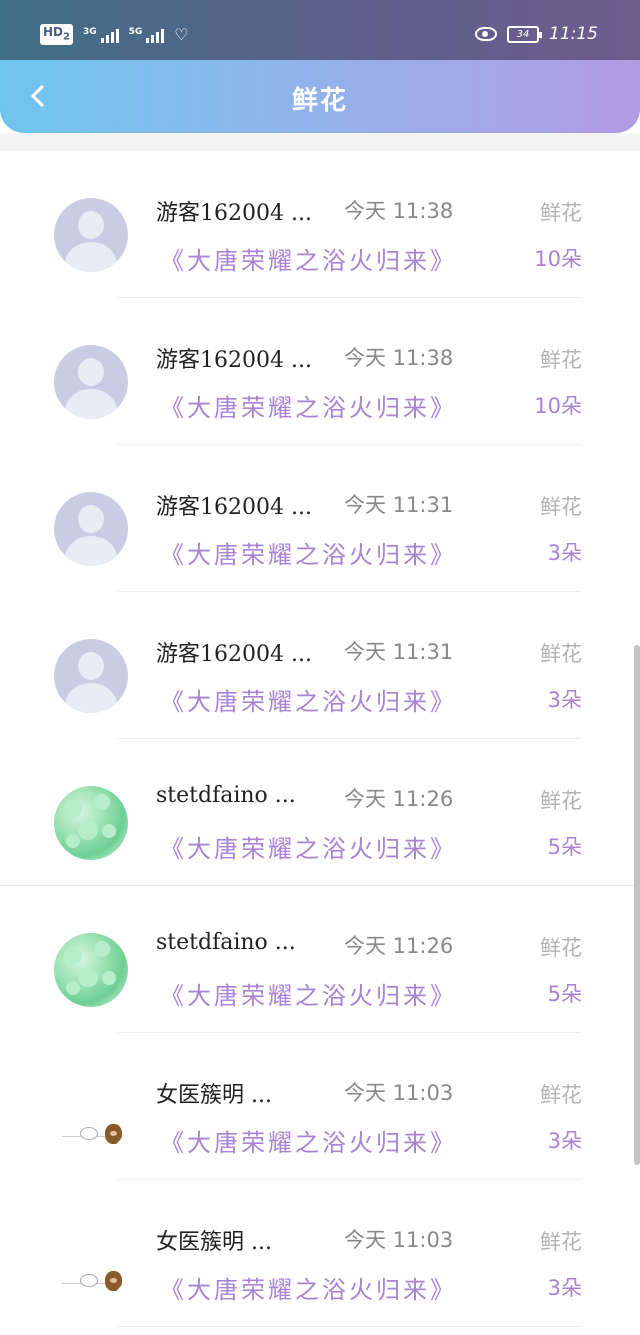  I want to click on scrollbar-thumb, so click(637, 905).